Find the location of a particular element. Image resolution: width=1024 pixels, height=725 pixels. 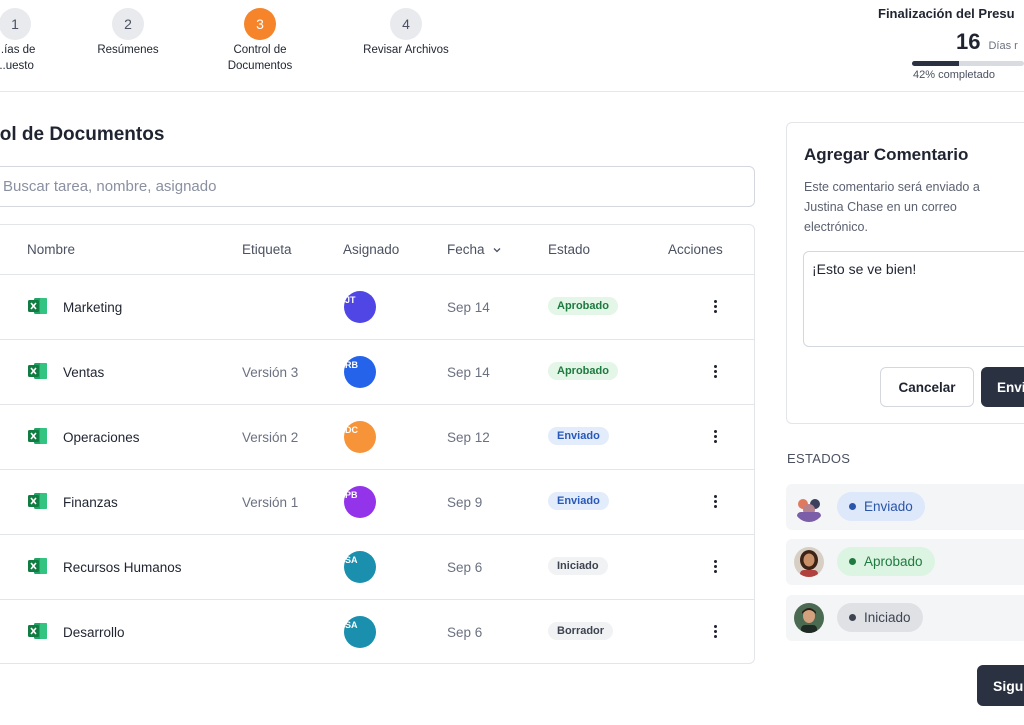

table-row: Operaciones Versión 2 DC Sep 12 Enviado is located at coordinates (377, 437).